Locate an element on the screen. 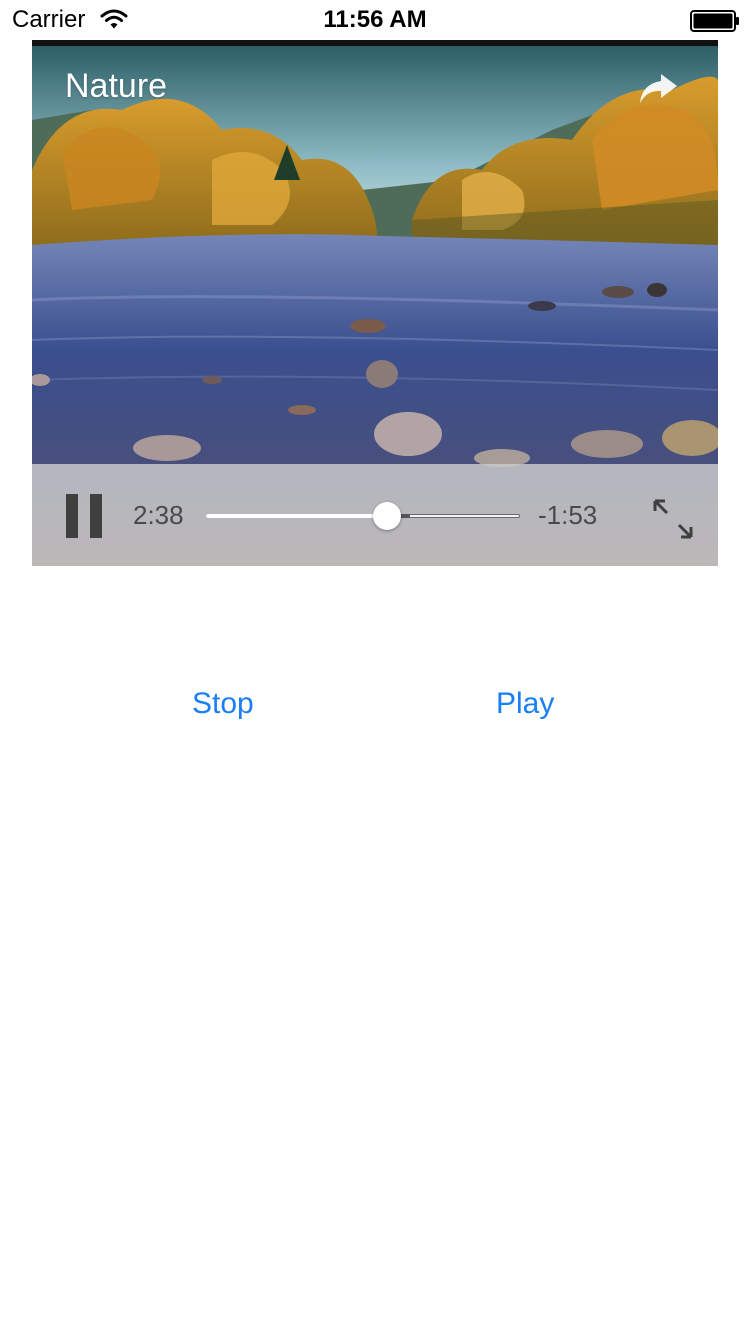 This screenshot has height=1334, width=750. battery-icon is located at coordinates (714, 21).